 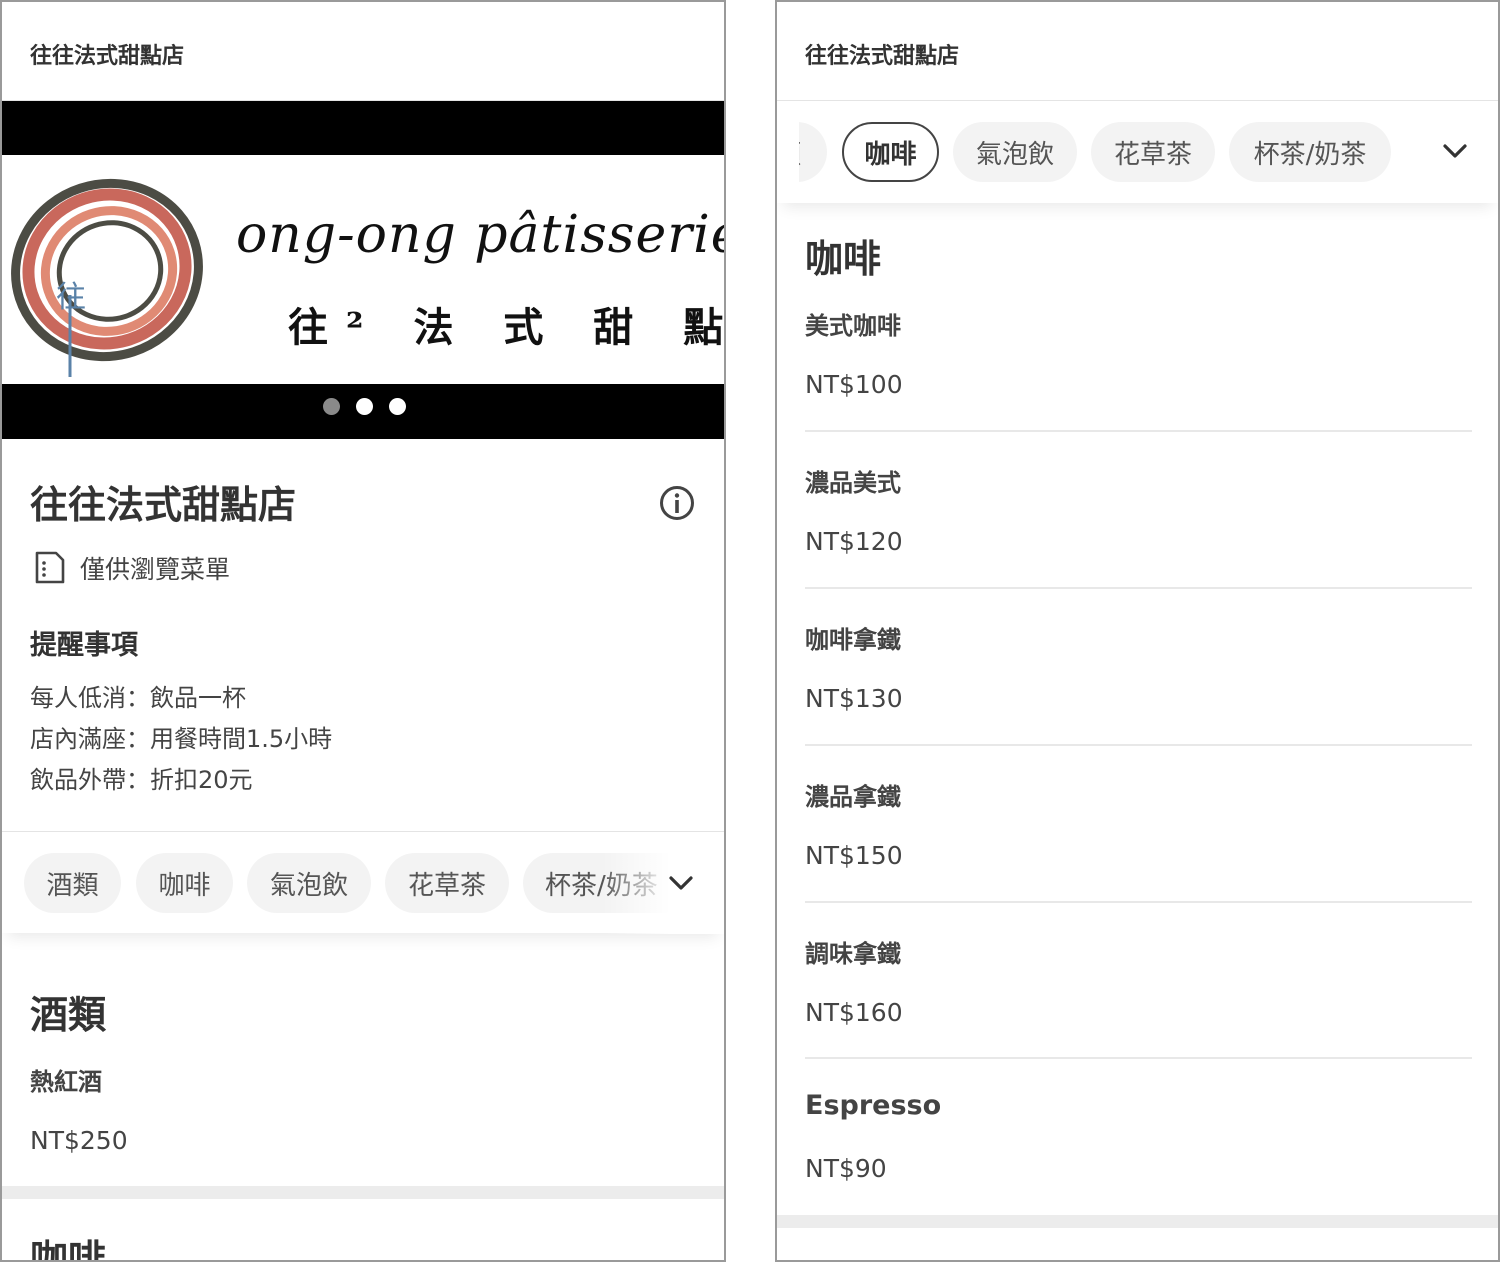 What do you see at coordinates (84, 645) in the screenshot?
I see `notice-title: 提醒事項` at bounding box center [84, 645].